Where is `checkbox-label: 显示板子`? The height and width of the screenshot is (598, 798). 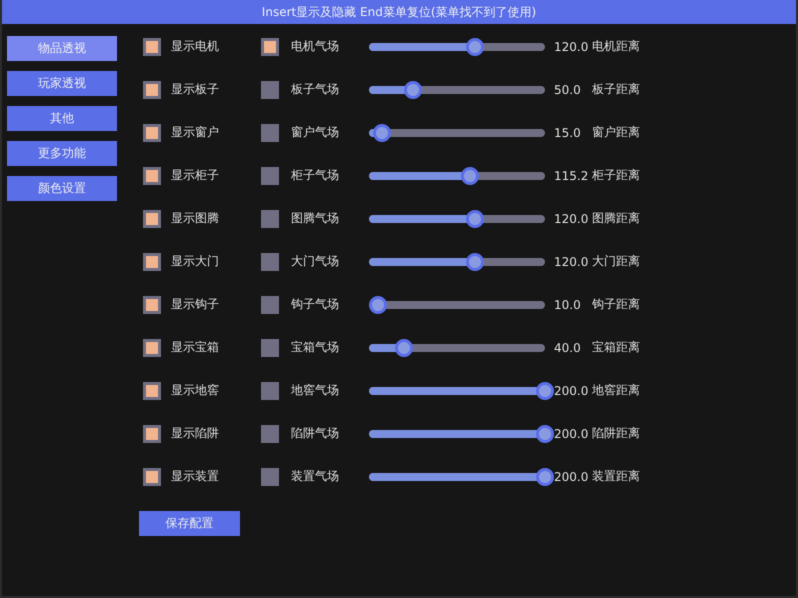 checkbox-label: 显示板子 is located at coordinates (195, 89).